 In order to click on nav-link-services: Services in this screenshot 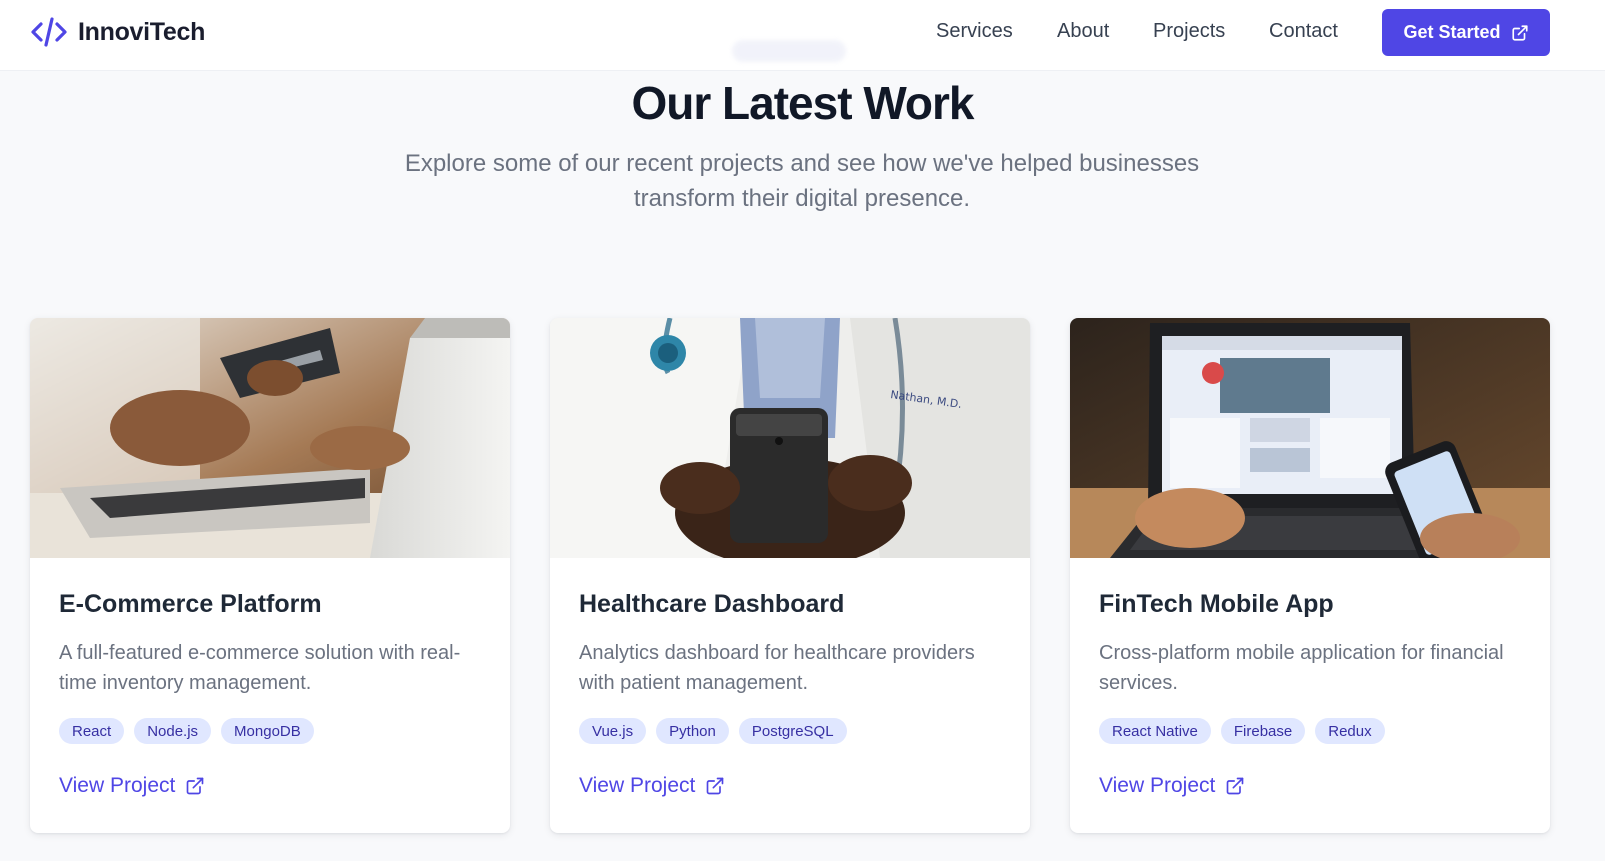, I will do `click(974, 31)`.